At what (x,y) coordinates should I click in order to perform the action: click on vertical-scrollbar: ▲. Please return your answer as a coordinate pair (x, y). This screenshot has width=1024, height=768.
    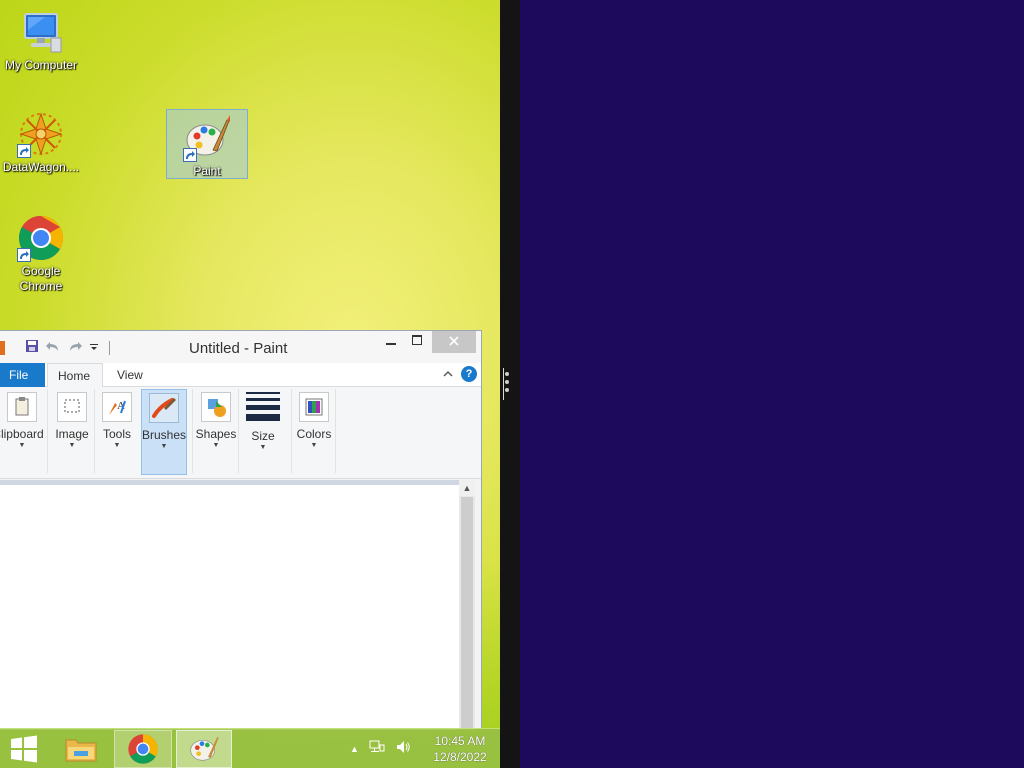
    Looking at the image, I should click on (467, 605).